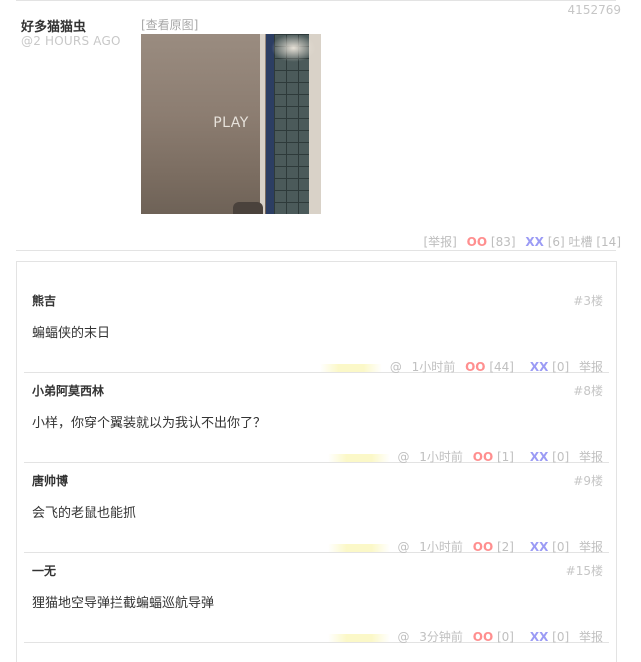 This screenshot has width=641, height=662. Describe the element at coordinates (591, 637) in the screenshot. I see `report-link: 举报` at that location.